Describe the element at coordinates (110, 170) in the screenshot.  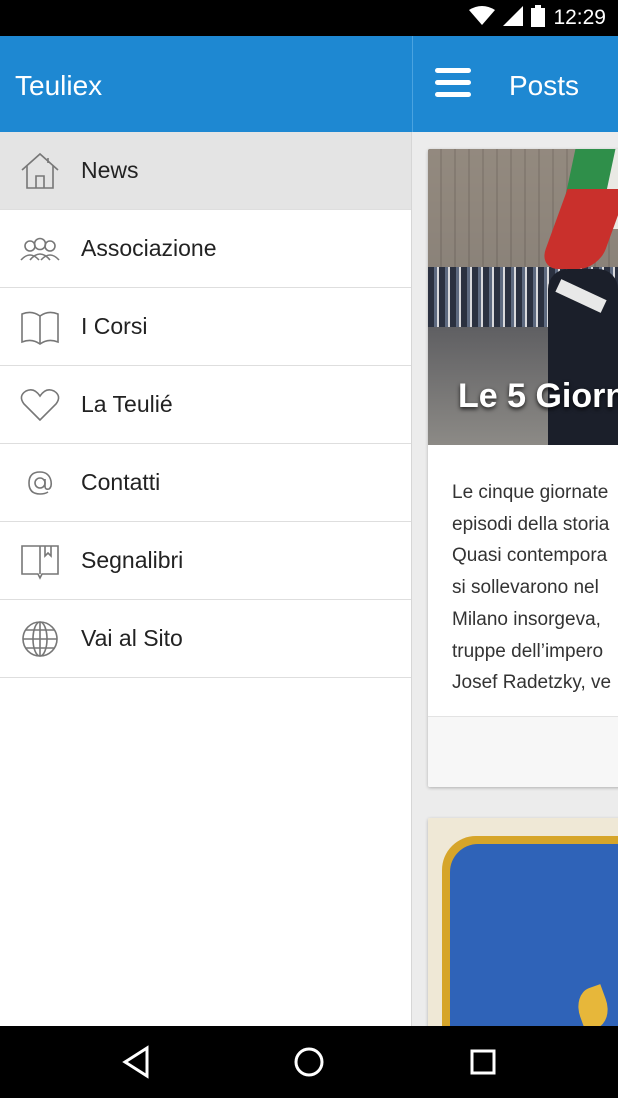
I see `menu-item-label: News` at that location.